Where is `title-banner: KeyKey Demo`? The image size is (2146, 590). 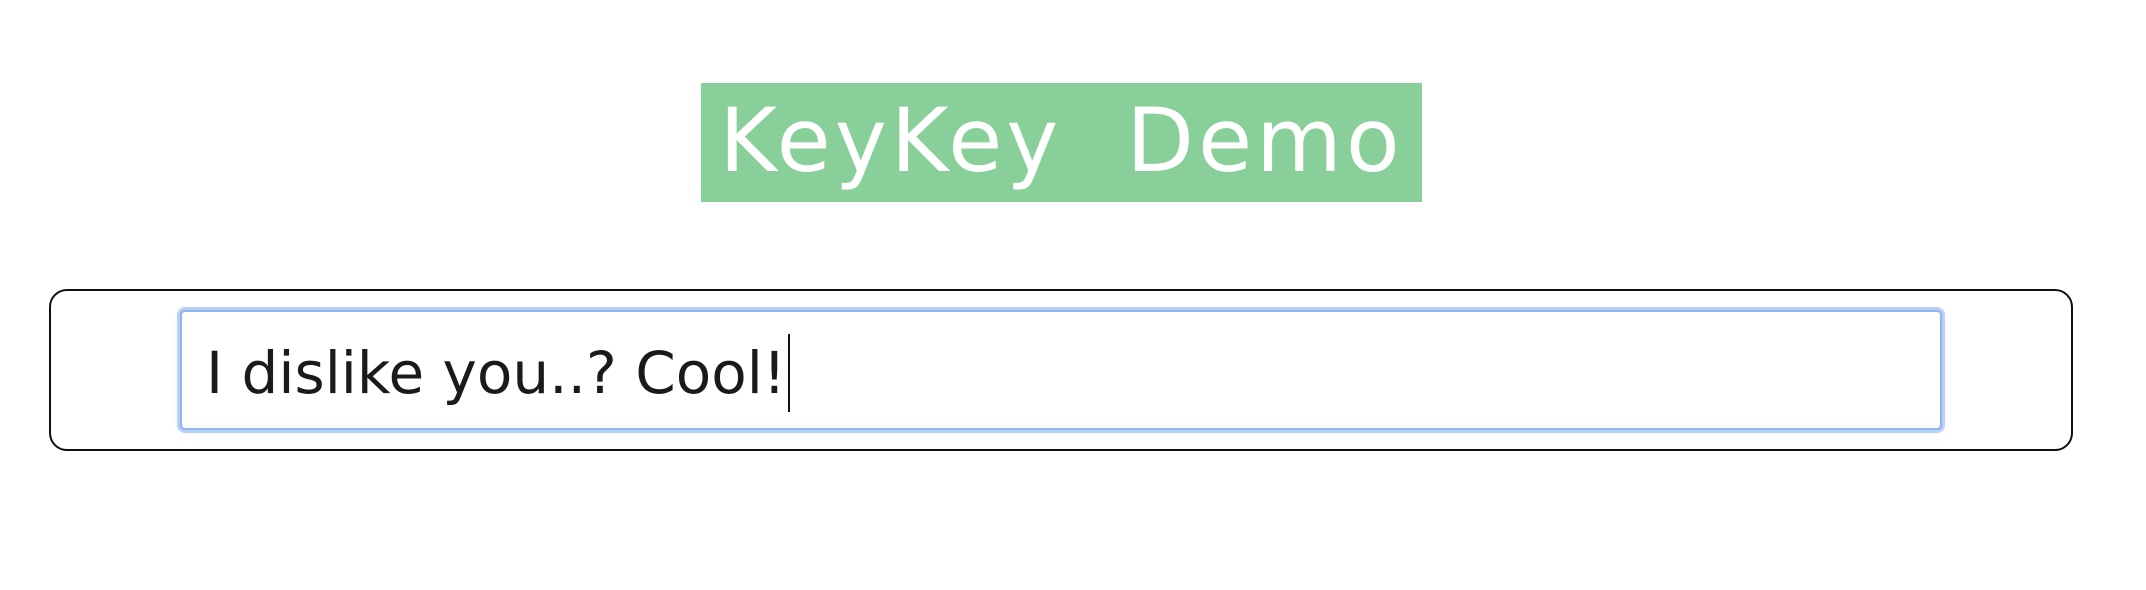 title-banner: KeyKey Demo is located at coordinates (1061, 142).